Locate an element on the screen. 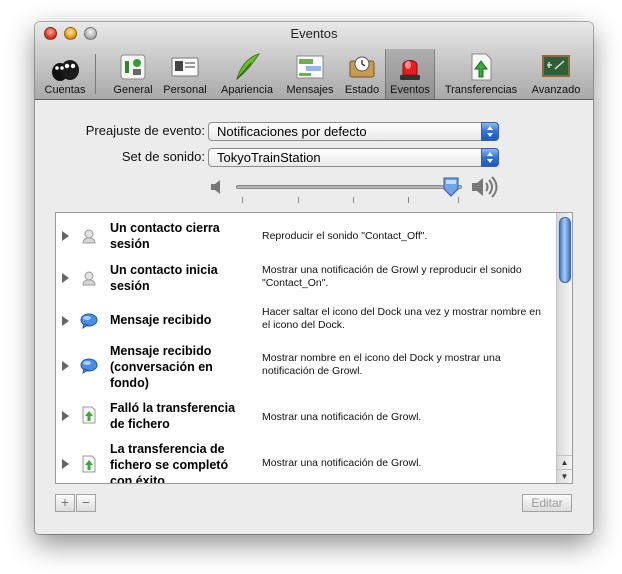 The image size is (622, 574). general-icon is located at coordinates (133, 67).